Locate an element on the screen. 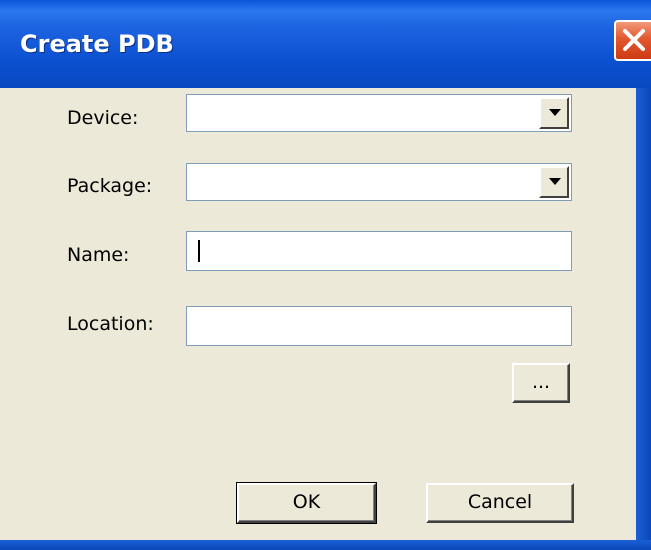  ok-button: OK is located at coordinates (306, 503).